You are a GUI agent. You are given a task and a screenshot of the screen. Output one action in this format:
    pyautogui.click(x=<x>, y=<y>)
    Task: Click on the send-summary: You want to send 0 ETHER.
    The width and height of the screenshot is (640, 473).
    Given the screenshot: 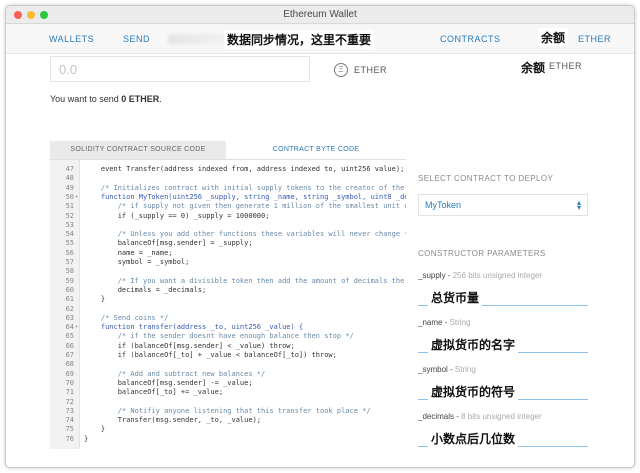 What is the action you would take?
    pyautogui.click(x=106, y=99)
    